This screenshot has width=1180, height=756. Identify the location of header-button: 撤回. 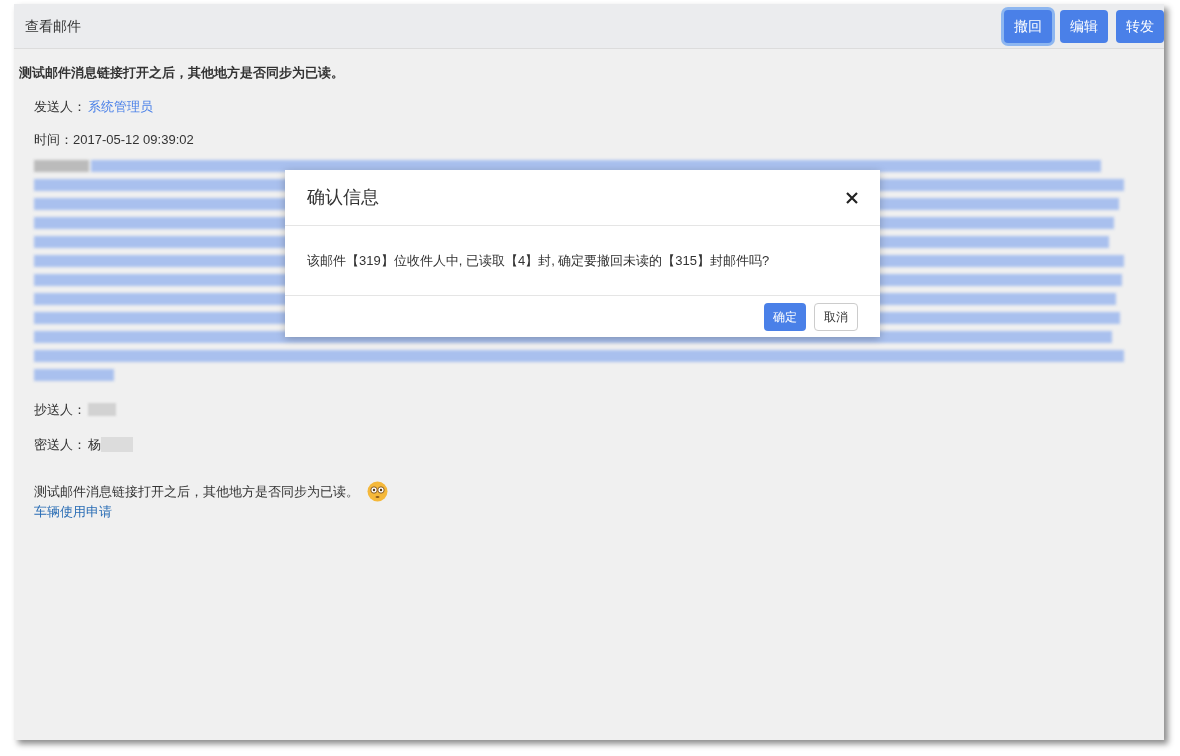
(1028, 26).